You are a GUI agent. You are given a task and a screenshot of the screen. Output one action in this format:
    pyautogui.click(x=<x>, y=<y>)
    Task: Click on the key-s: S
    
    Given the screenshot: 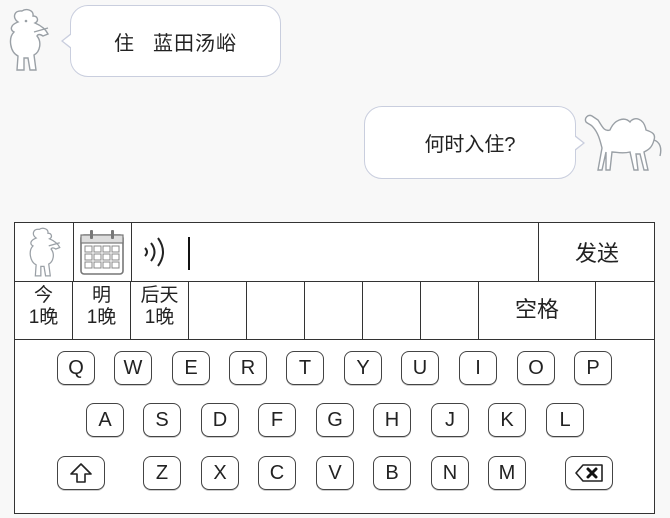 What is the action you would take?
    pyautogui.click(x=162, y=420)
    